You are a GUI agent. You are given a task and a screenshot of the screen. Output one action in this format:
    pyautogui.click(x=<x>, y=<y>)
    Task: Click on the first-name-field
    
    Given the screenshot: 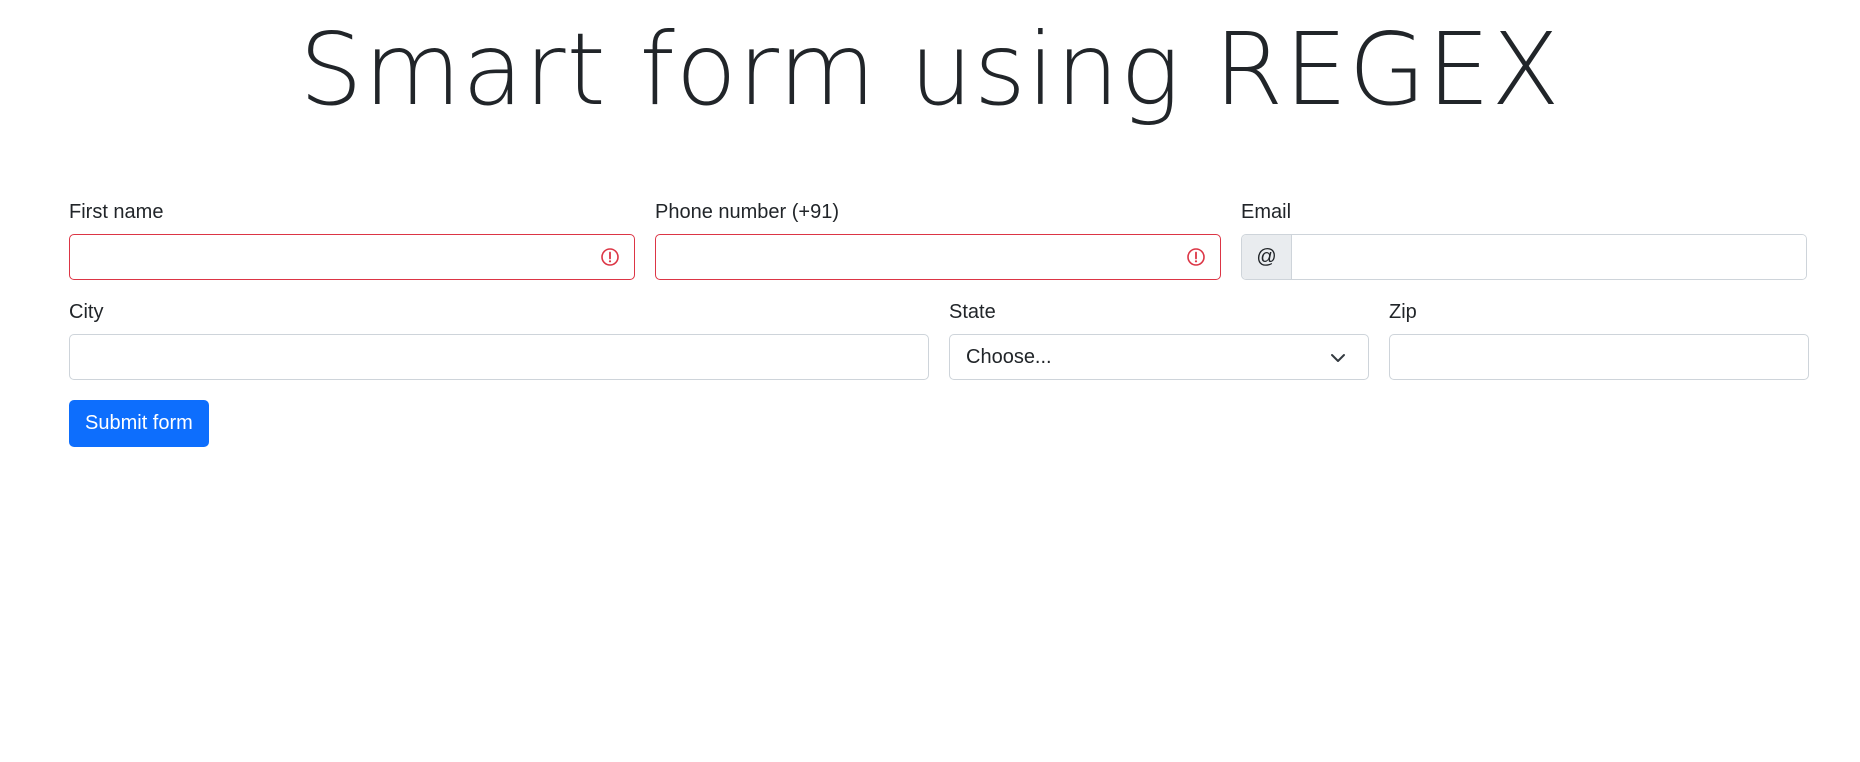 What is the action you would take?
    pyautogui.click(x=352, y=257)
    